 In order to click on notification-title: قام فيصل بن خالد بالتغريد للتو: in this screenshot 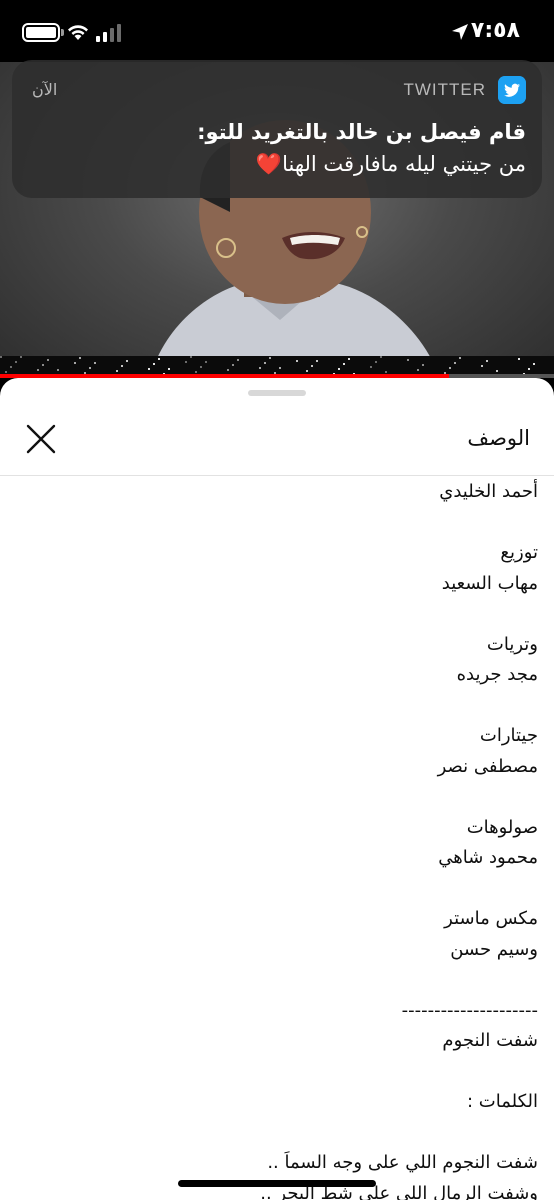, I will do `click(361, 132)`.